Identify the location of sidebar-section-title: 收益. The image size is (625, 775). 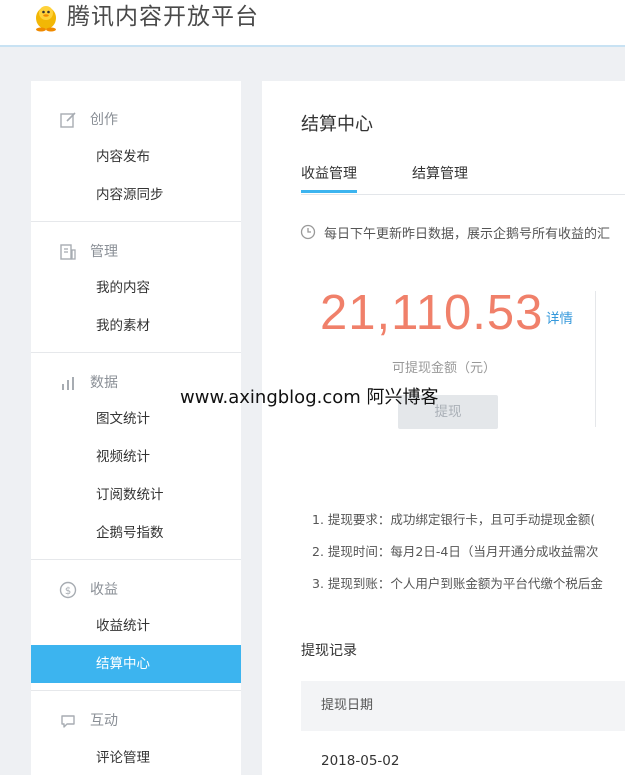
(104, 590).